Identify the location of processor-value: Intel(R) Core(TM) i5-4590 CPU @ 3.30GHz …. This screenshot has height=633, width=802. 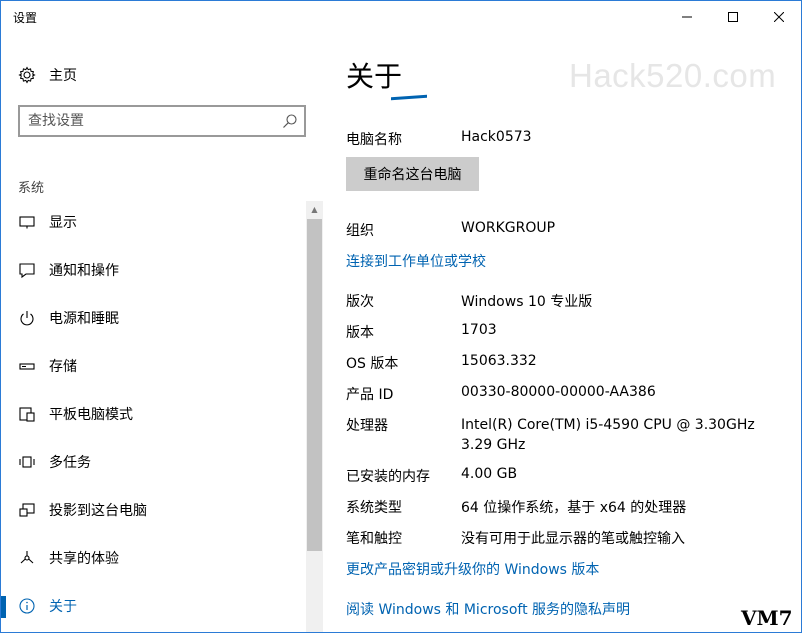
(608, 435).